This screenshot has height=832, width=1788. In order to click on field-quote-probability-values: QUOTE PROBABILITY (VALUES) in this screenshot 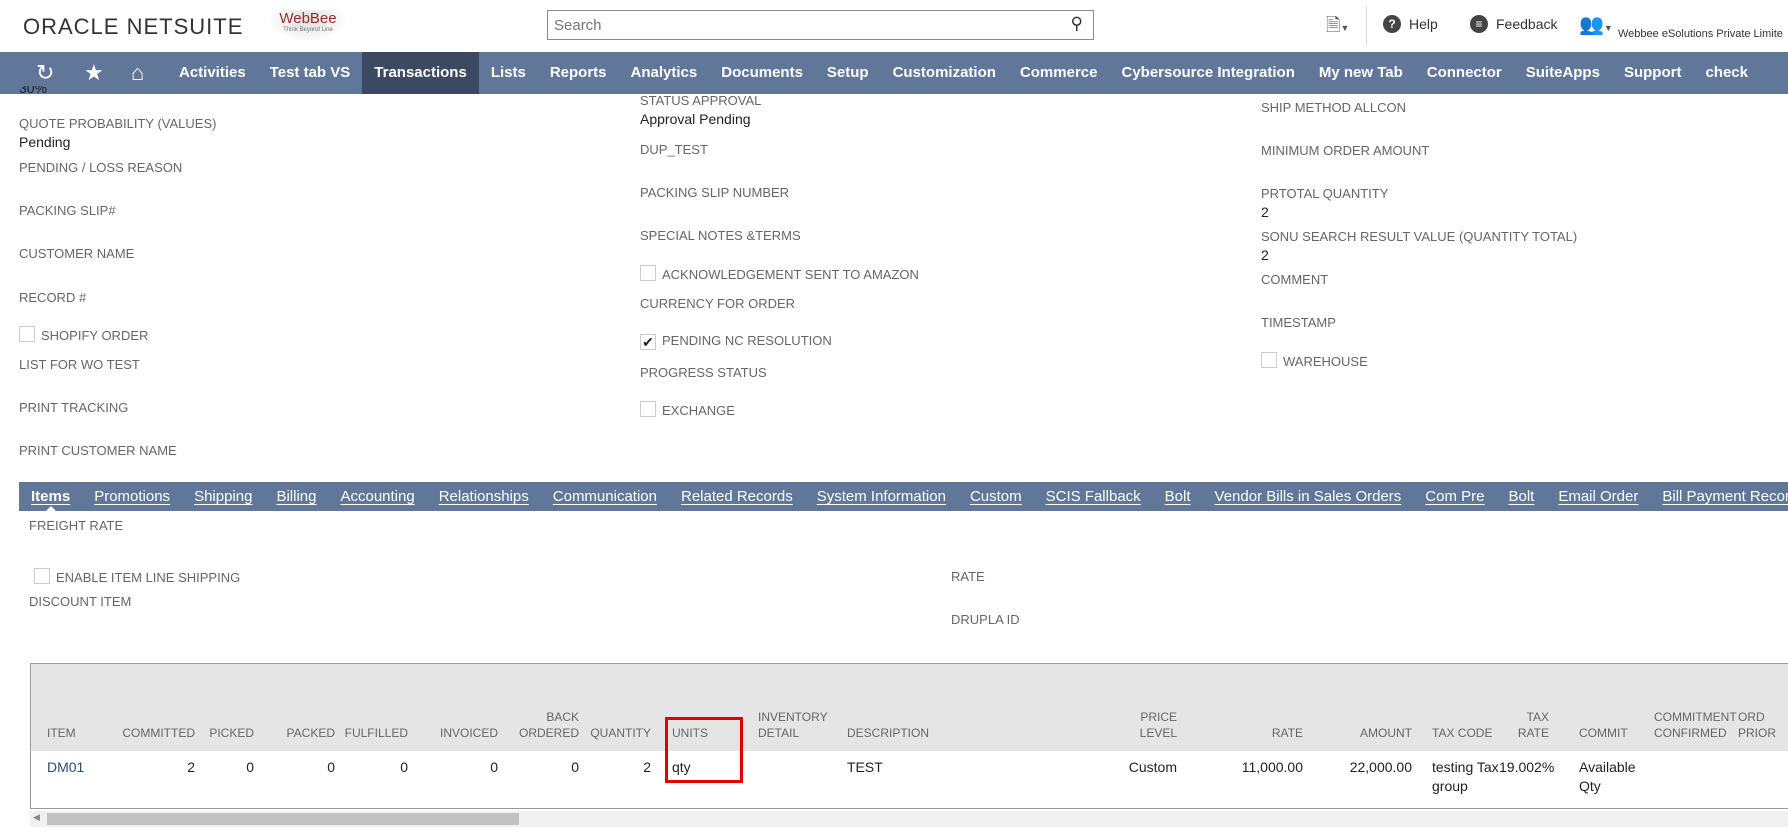, I will do `click(118, 123)`.